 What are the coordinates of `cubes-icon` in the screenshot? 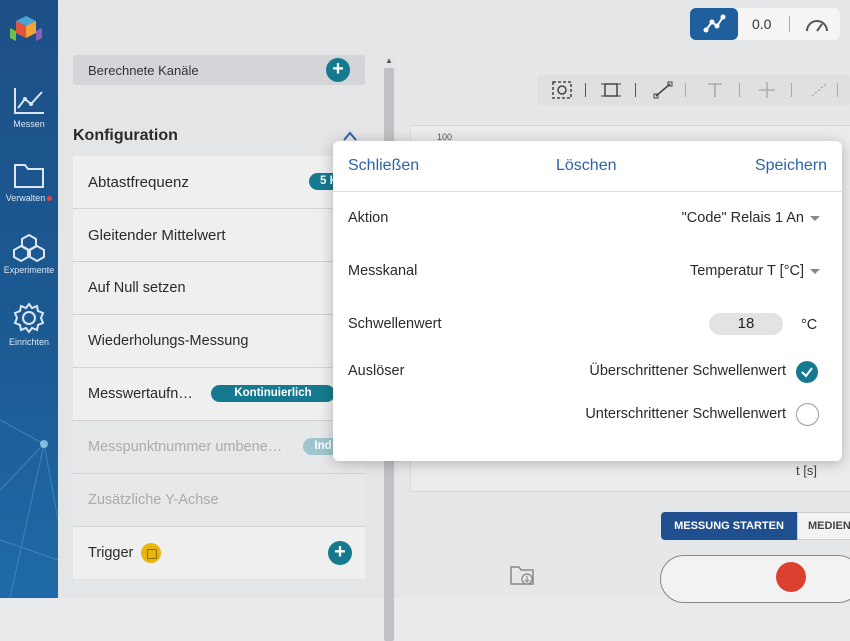 It's located at (29, 247).